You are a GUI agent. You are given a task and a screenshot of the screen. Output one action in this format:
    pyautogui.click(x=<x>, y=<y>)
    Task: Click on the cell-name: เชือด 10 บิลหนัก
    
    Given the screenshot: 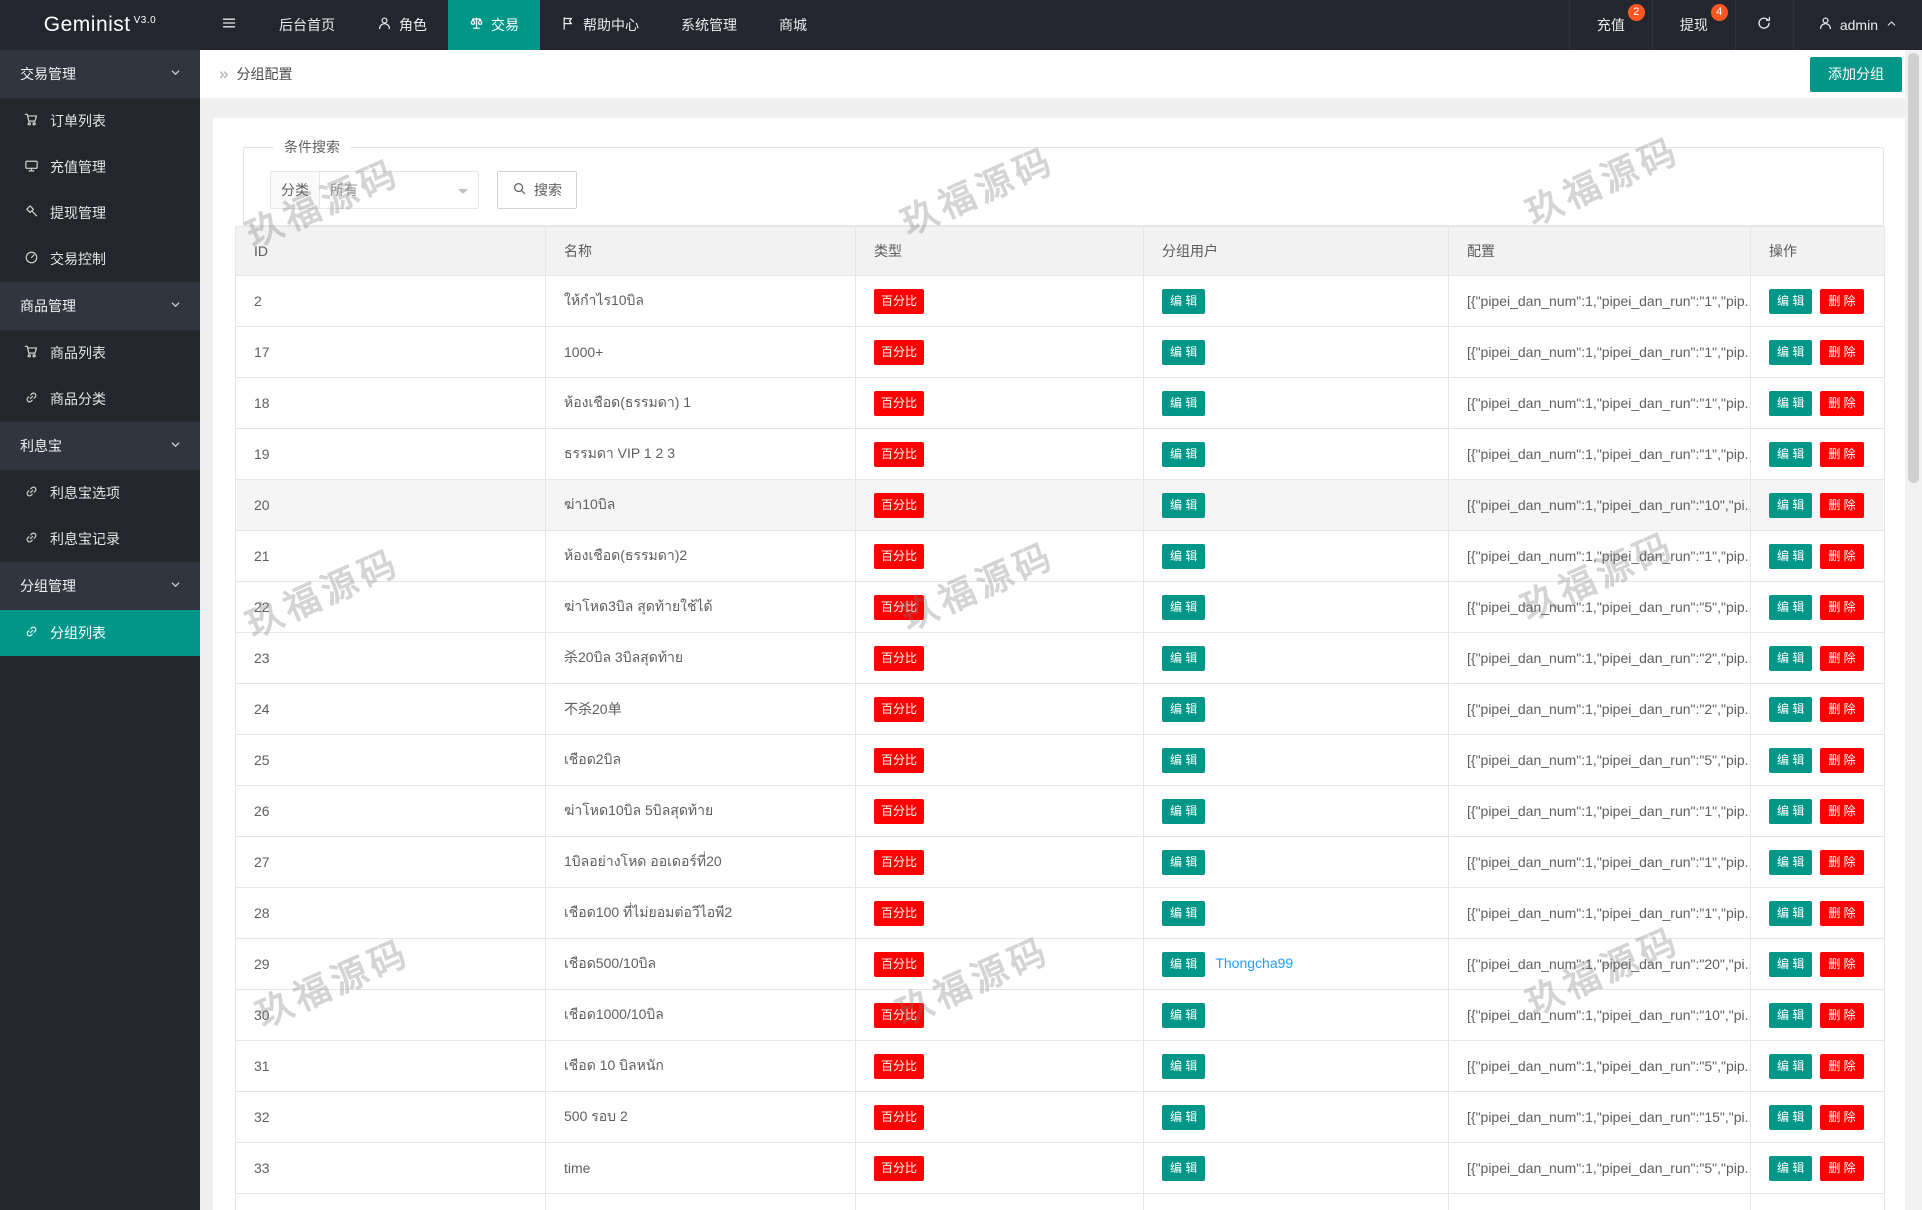 What is the action you would take?
    pyautogui.click(x=700, y=1066)
    